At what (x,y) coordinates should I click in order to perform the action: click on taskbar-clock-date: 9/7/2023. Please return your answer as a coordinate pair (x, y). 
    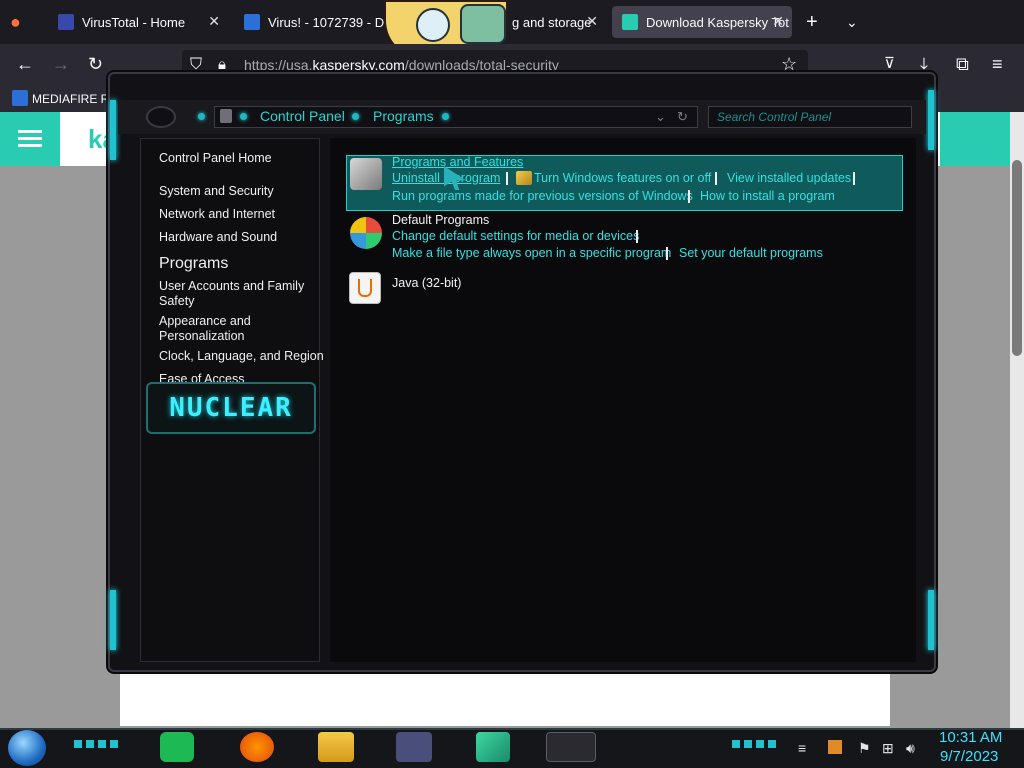
    Looking at the image, I should click on (969, 756).